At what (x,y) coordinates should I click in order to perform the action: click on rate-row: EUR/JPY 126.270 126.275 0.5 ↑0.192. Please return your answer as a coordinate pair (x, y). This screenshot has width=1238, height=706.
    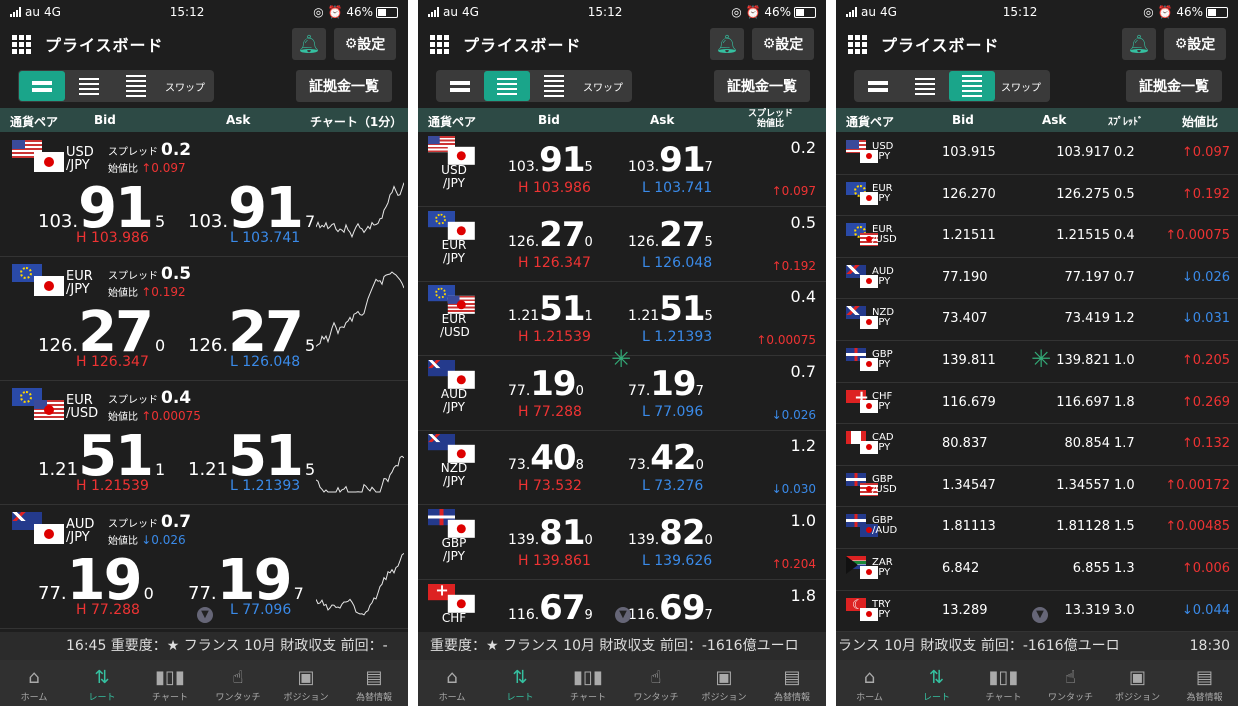
    Looking at the image, I should click on (1037, 195).